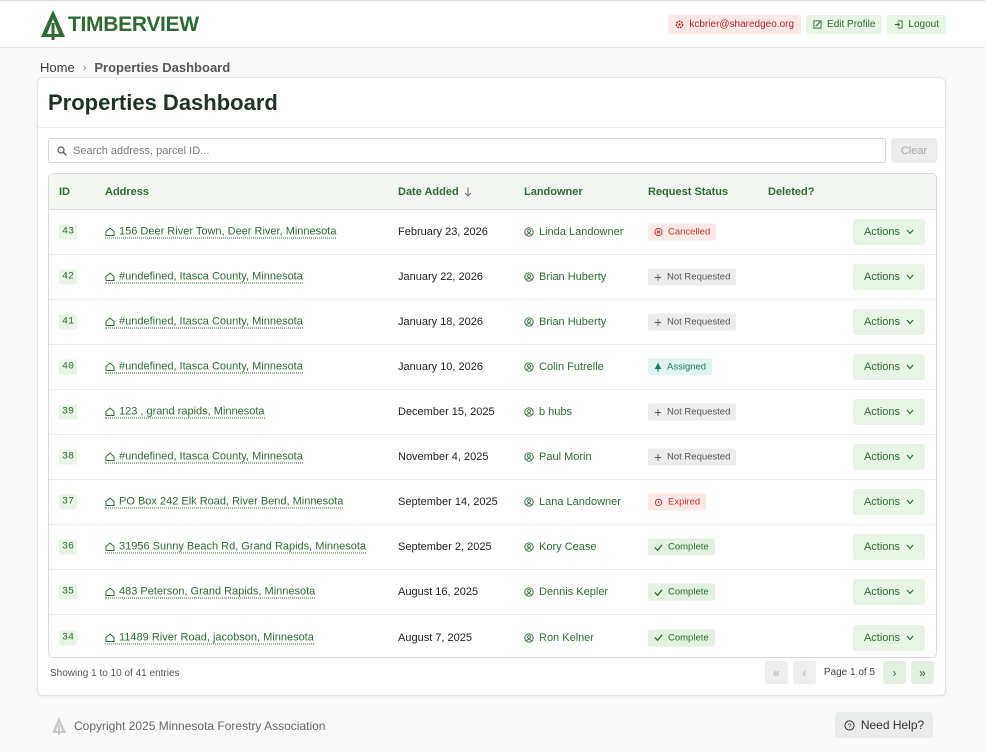  Describe the element at coordinates (441, 277) in the screenshot. I see `date-added-cell: January 22, 2026` at that location.